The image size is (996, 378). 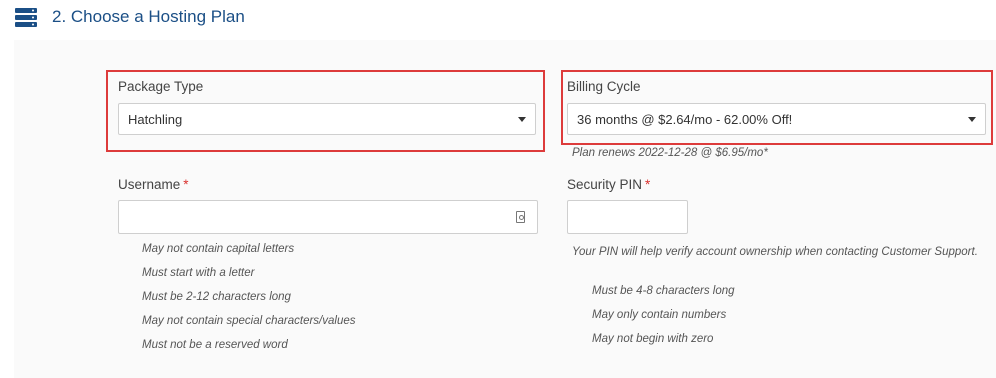 I want to click on username-rule: Must start with a letter, so click(x=198, y=273).